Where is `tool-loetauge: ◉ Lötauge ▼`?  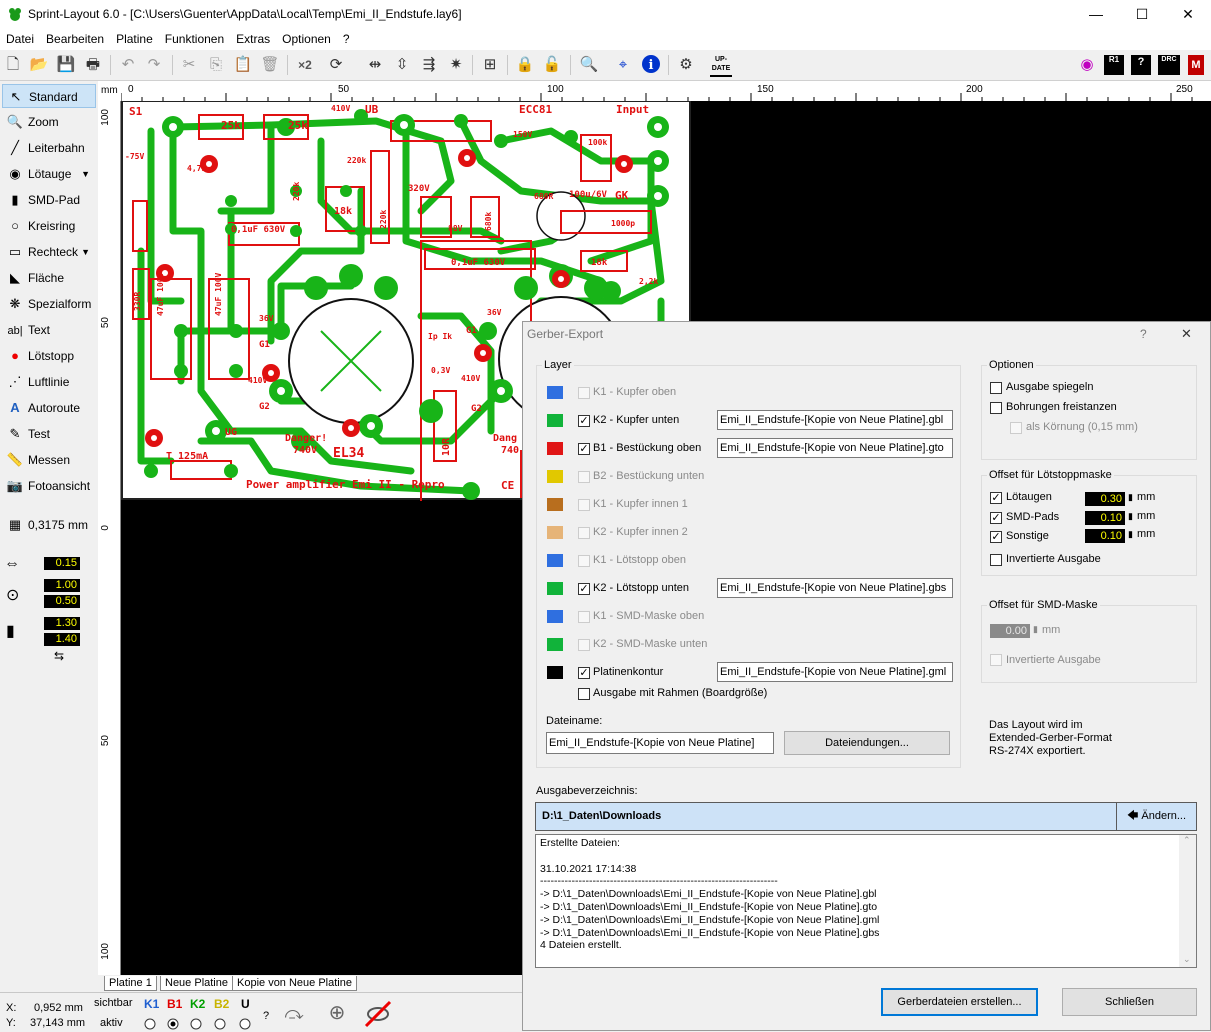
tool-loetauge: ◉ Lötauge ▼ is located at coordinates (49, 174).